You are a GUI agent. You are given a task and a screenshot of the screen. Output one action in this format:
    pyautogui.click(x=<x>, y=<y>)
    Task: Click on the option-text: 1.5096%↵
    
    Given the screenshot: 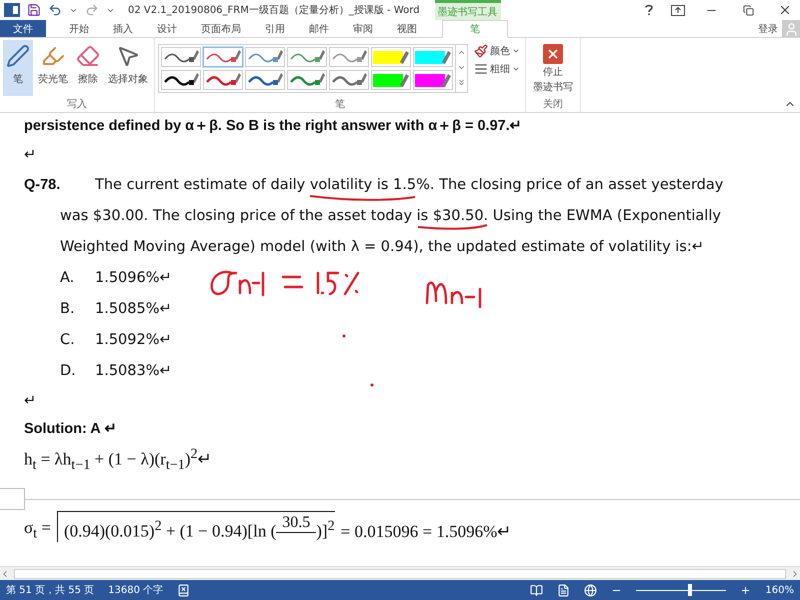 What is the action you would take?
    pyautogui.click(x=133, y=278)
    